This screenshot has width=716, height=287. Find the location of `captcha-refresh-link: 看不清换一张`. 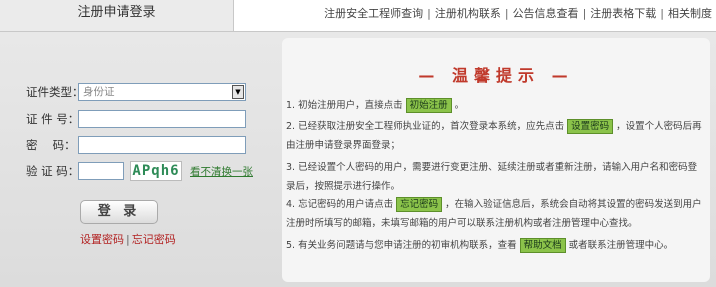

captcha-refresh-link: 看不清换一张 is located at coordinates (221, 171).